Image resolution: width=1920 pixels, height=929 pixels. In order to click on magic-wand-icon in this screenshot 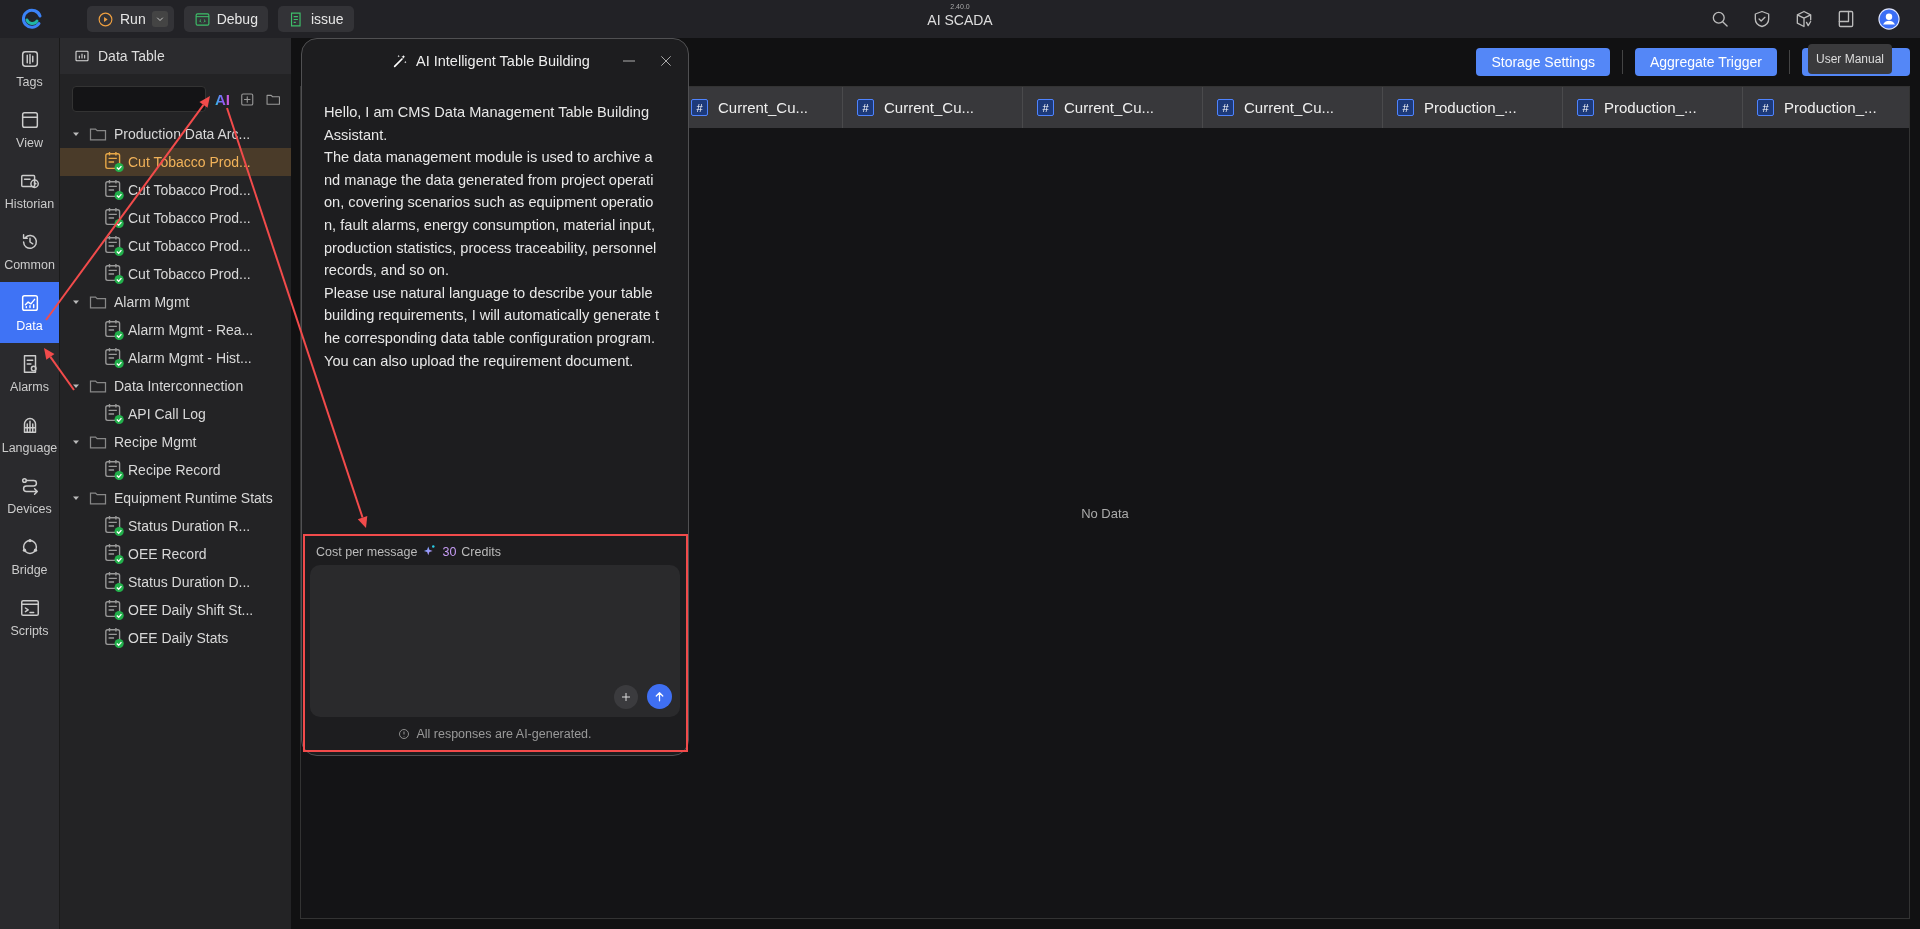, I will do `click(400, 61)`.